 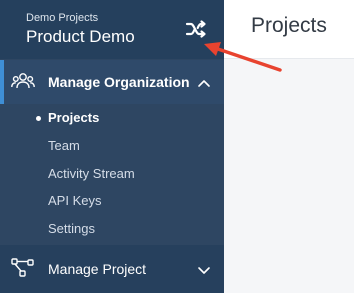 What do you see at coordinates (80, 36) in the screenshot?
I see `current-project-name: Product Demo` at bounding box center [80, 36].